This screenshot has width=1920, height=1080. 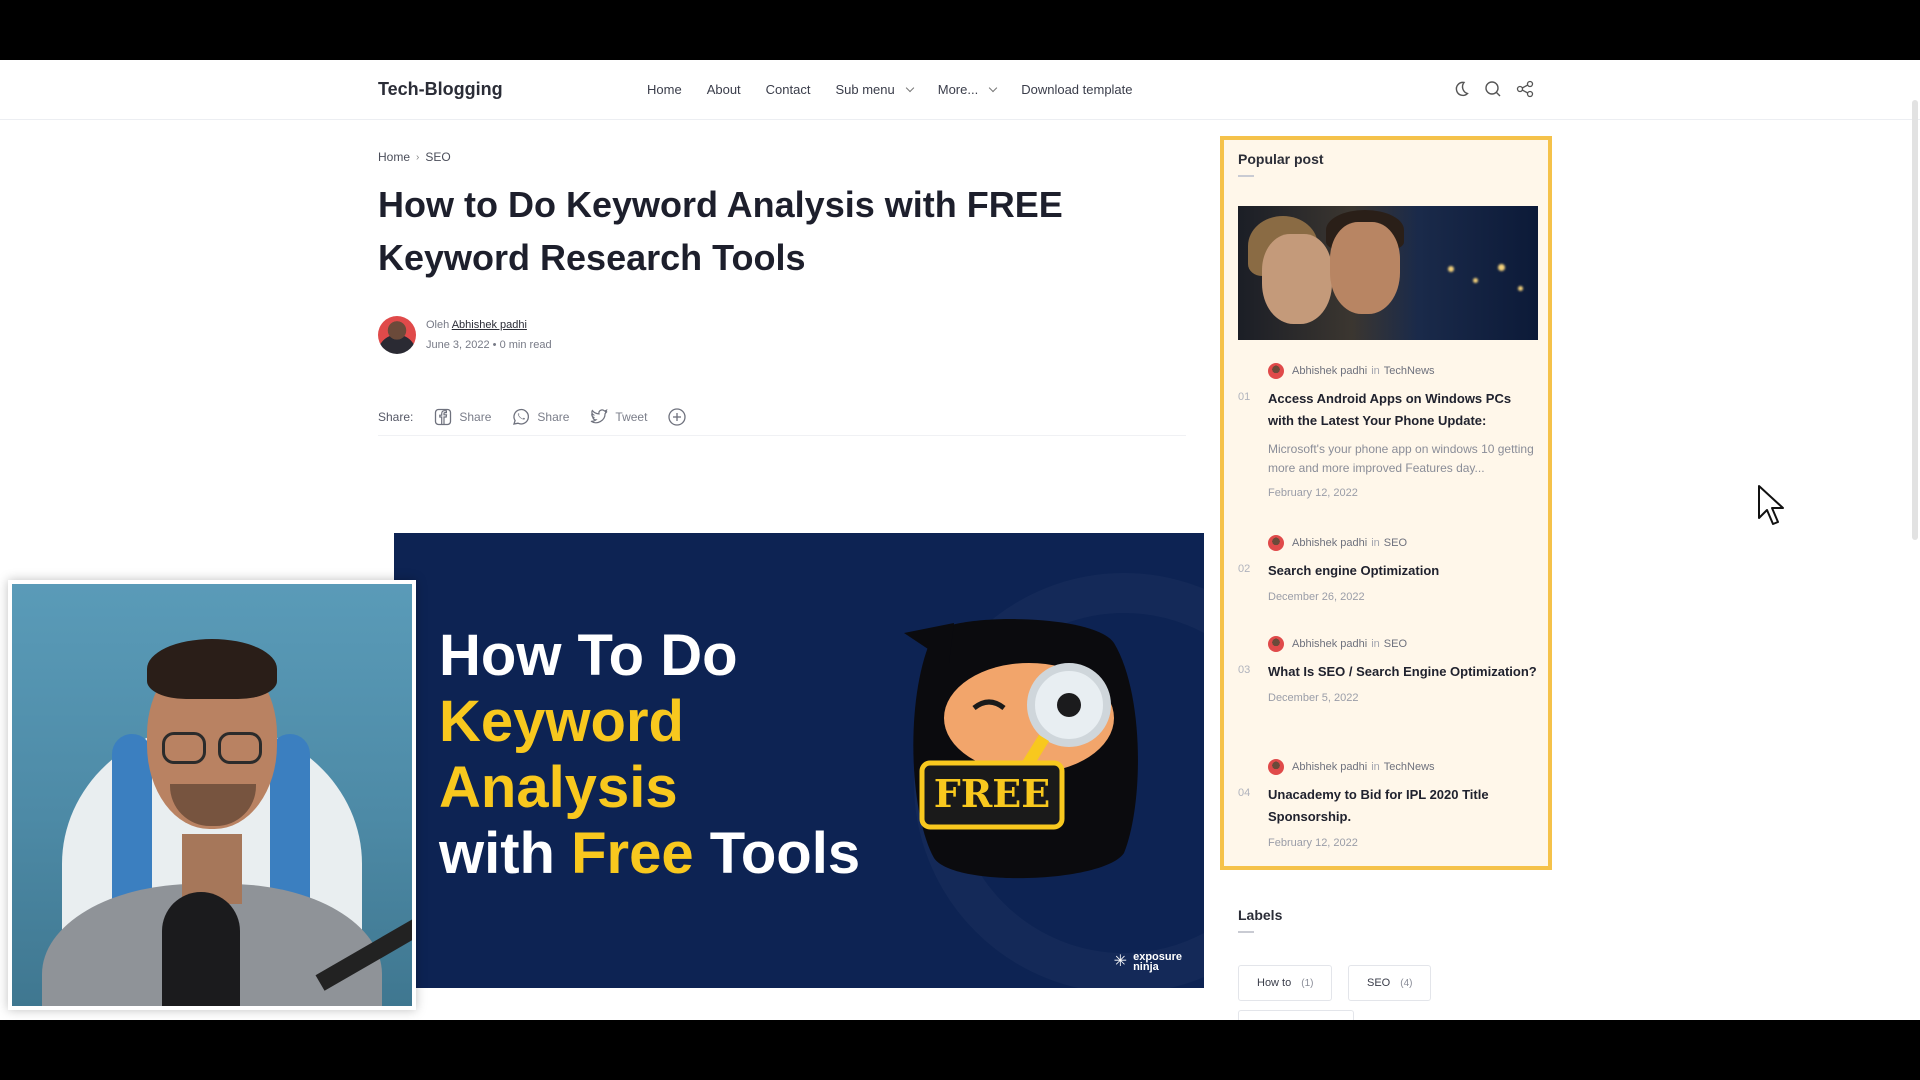 What do you see at coordinates (1771, 505) in the screenshot?
I see `mouse-cursor-icon` at bounding box center [1771, 505].